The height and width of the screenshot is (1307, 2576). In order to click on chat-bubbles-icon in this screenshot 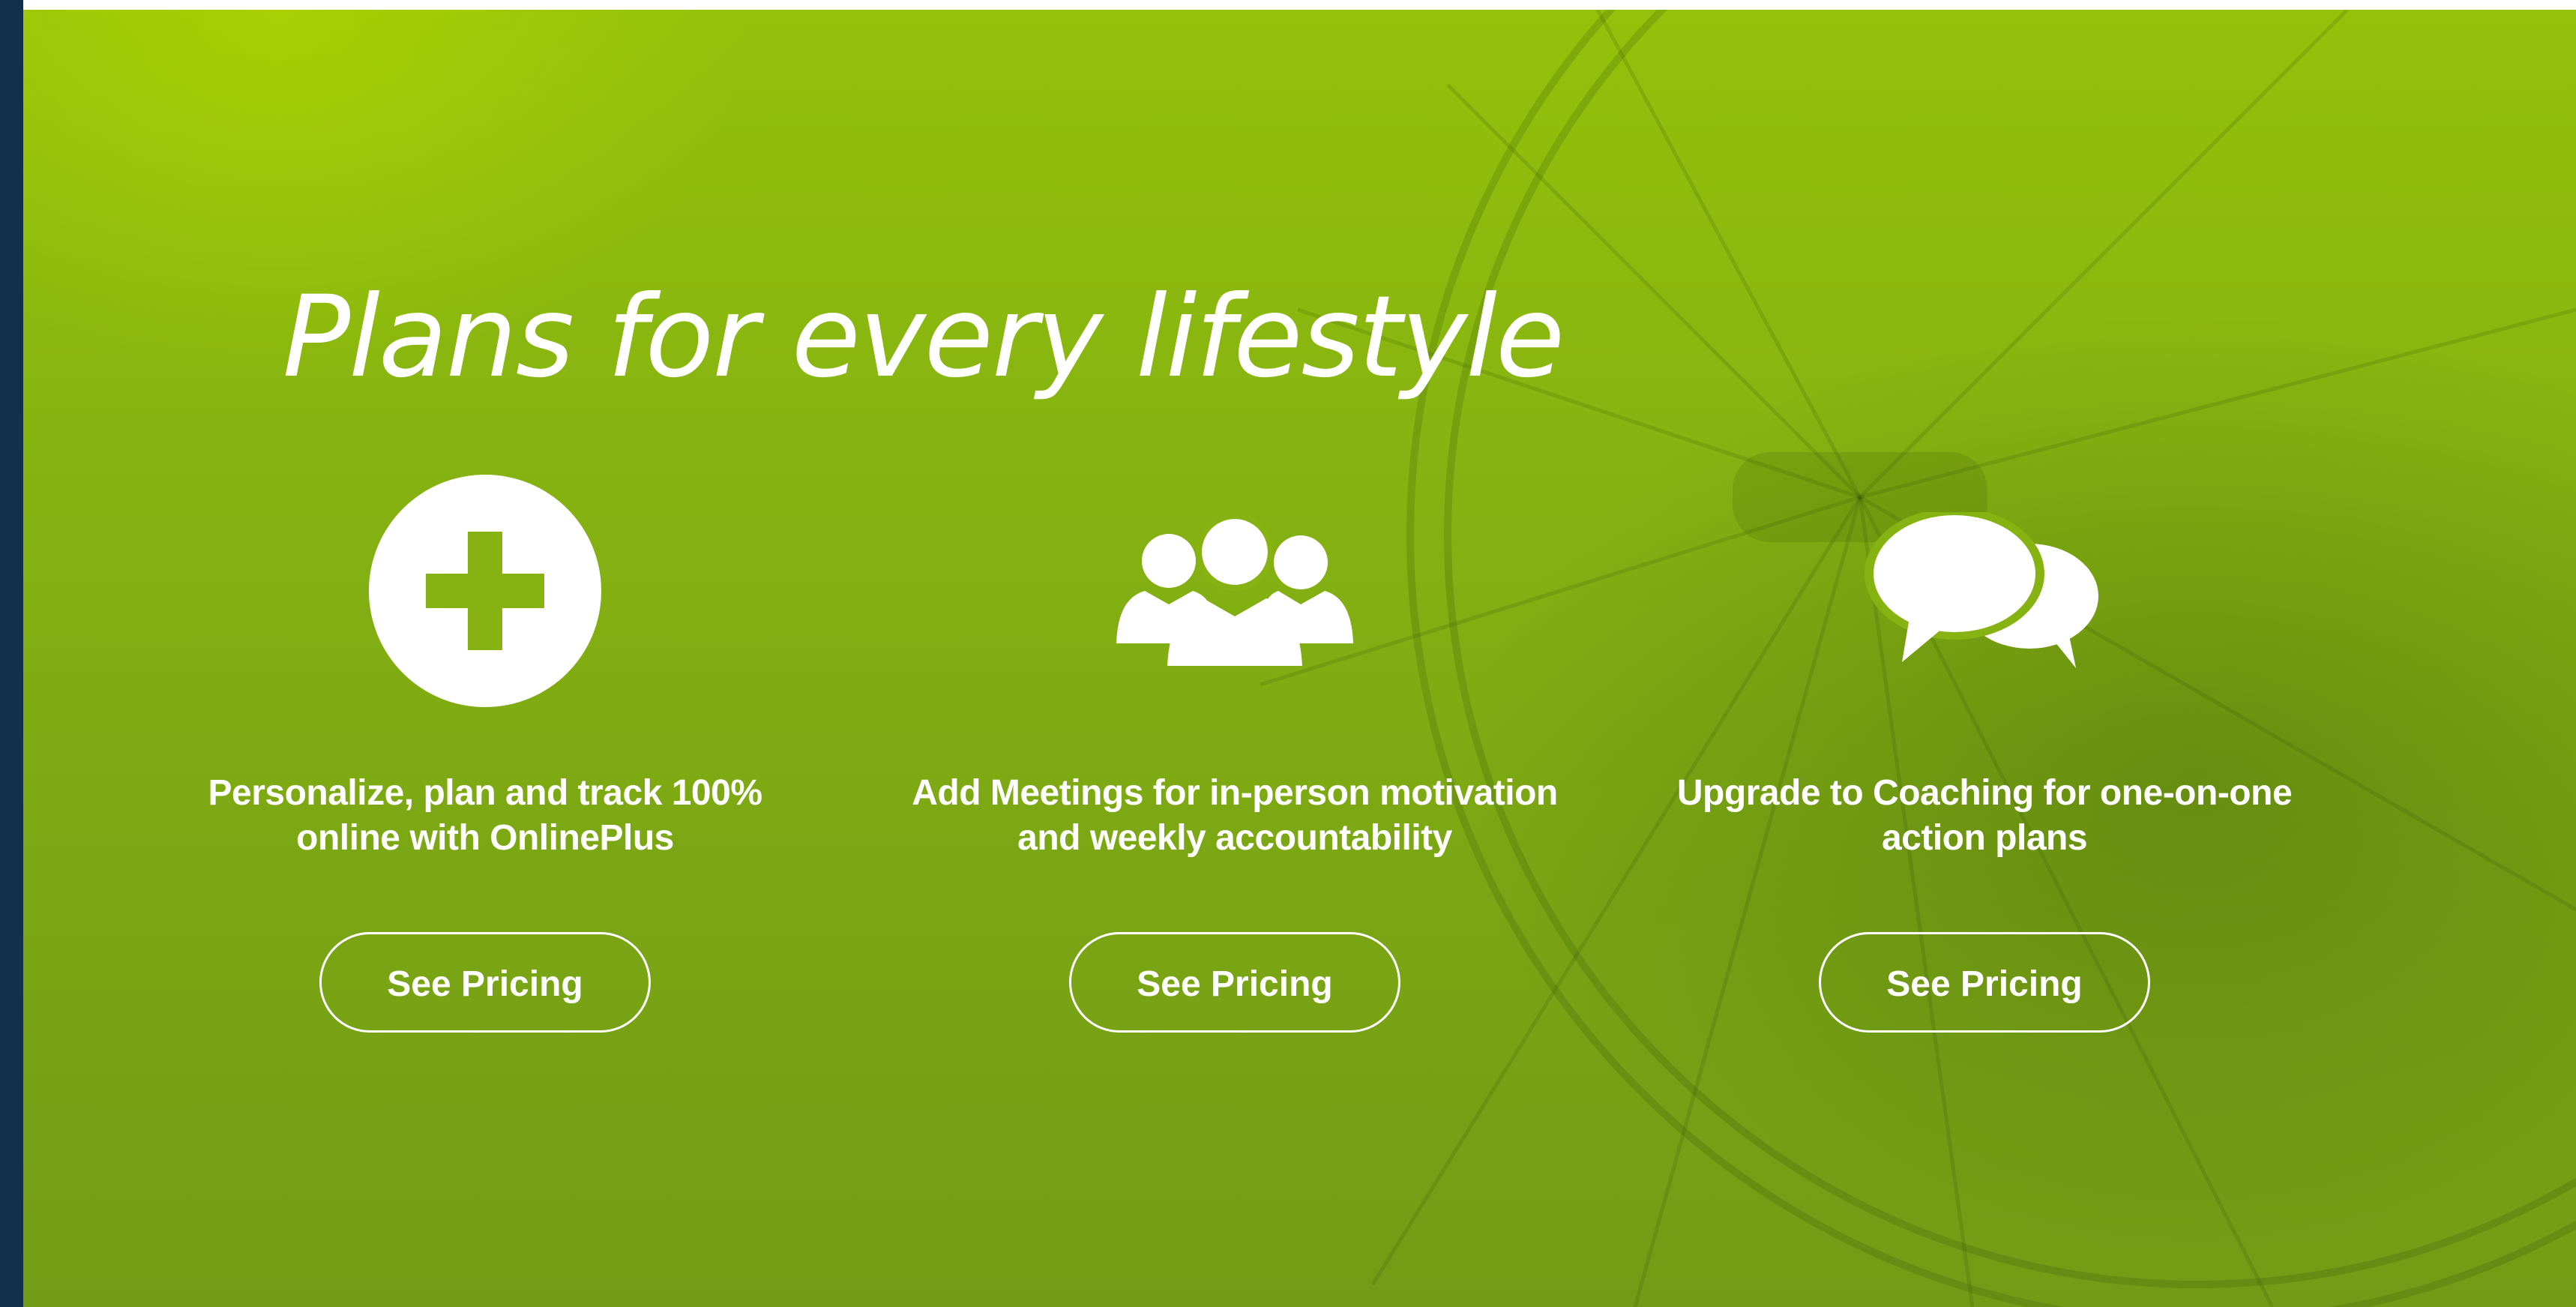, I will do `click(1985, 591)`.